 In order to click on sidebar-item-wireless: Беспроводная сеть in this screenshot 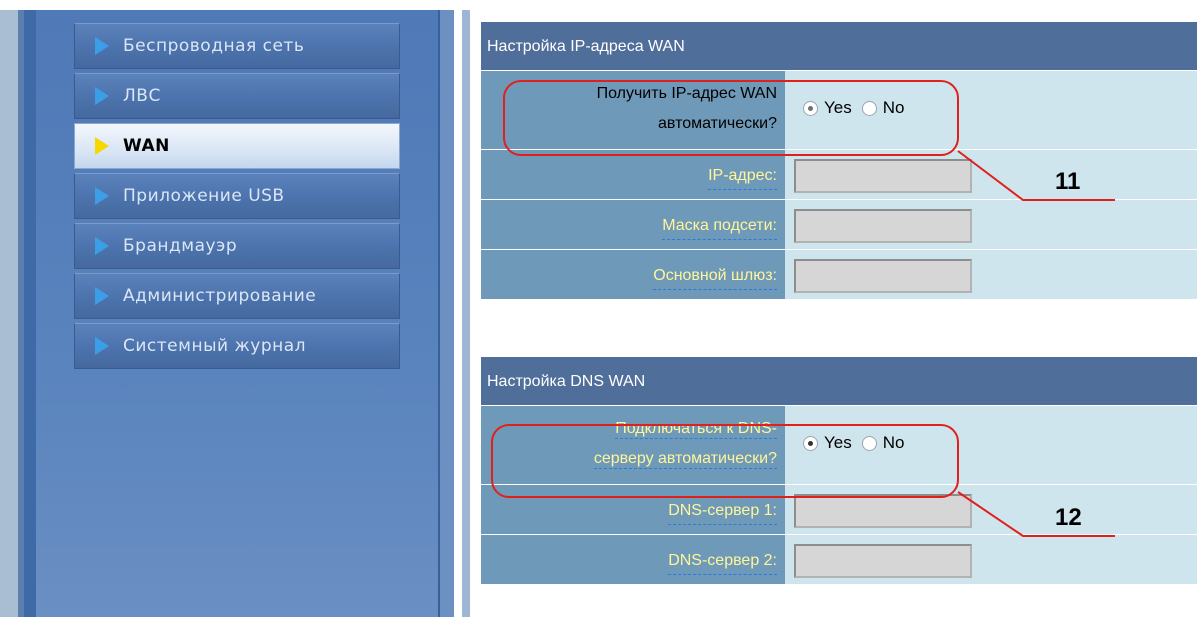, I will do `click(237, 46)`.